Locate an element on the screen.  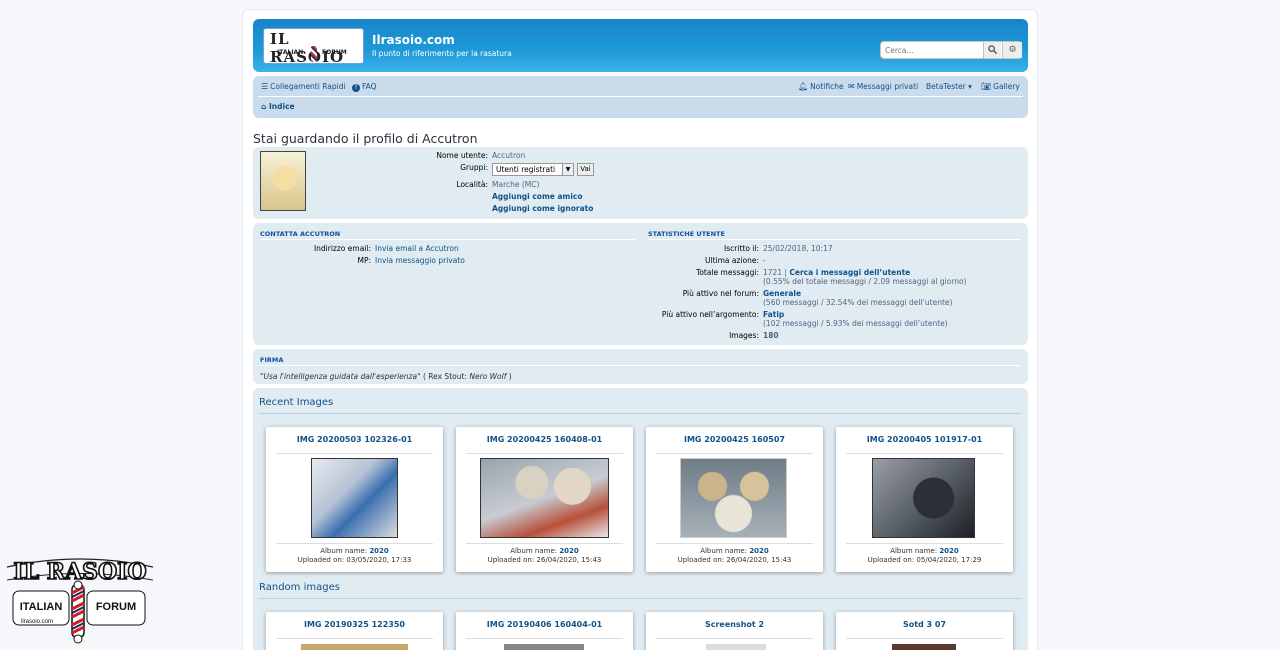
images-label: Images: is located at coordinates (744, 335).